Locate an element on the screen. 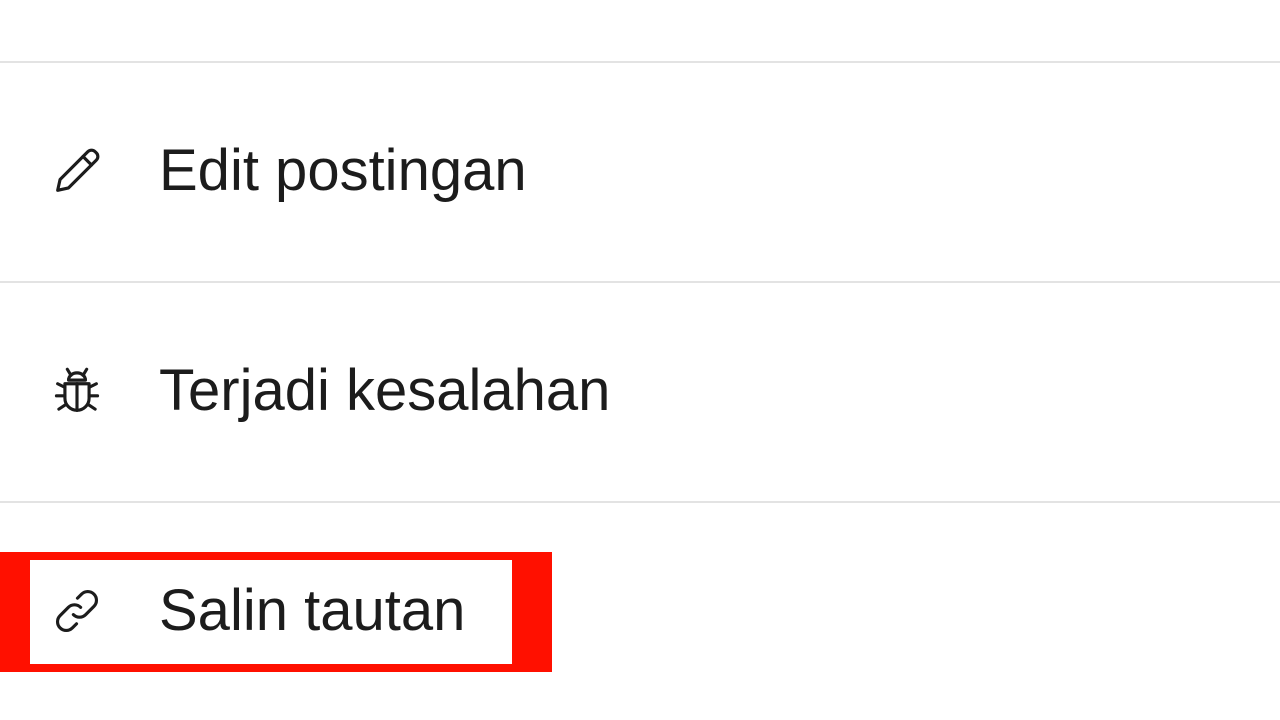 This screenshot has width=1280, height=720. link-icon is located at coordinates (77, 611).